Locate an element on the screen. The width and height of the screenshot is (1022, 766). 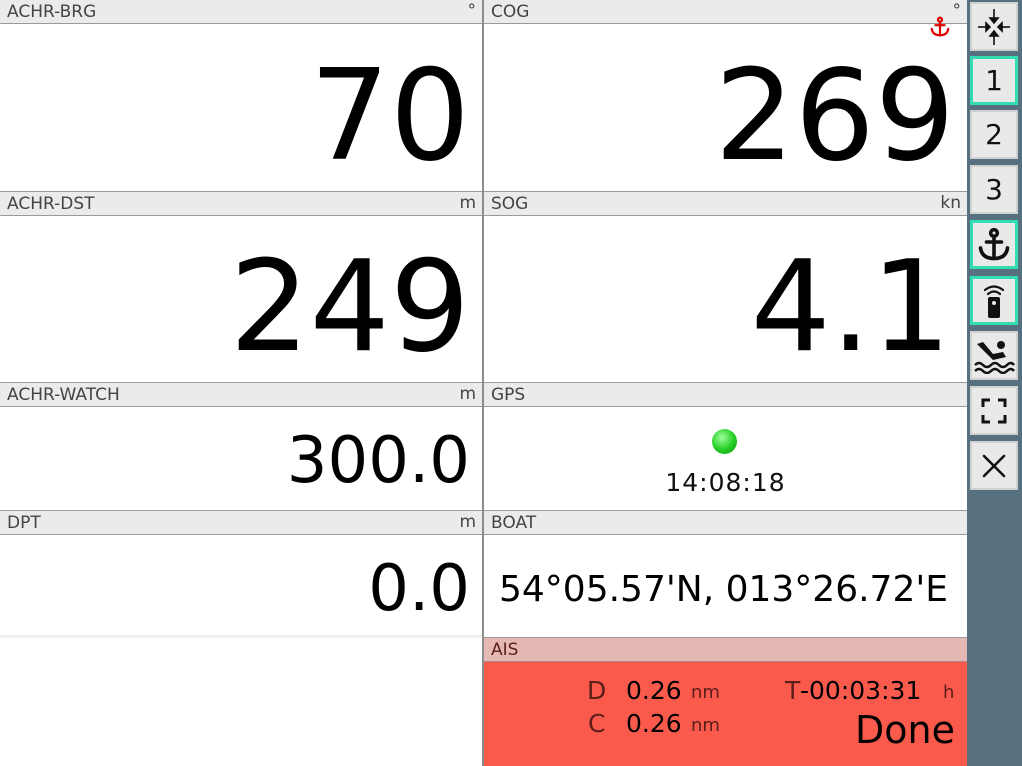
panel-title: DPT is located at coordinates (24, 523).